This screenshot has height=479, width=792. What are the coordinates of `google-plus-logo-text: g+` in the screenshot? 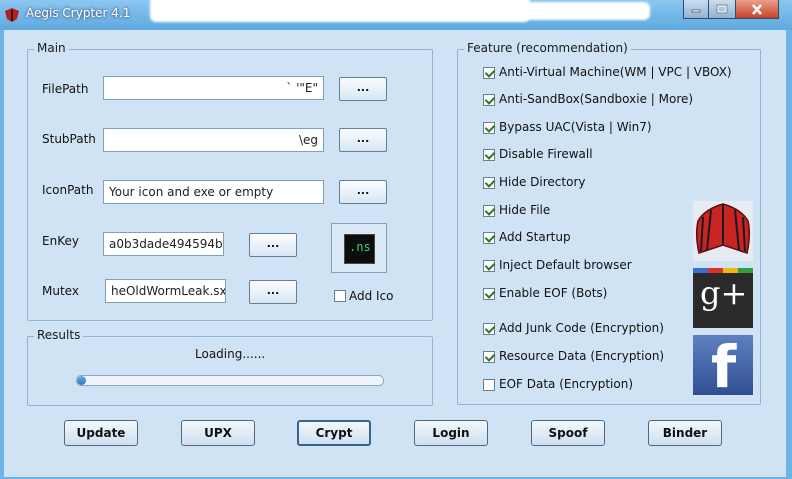 It's located at (724, 293).